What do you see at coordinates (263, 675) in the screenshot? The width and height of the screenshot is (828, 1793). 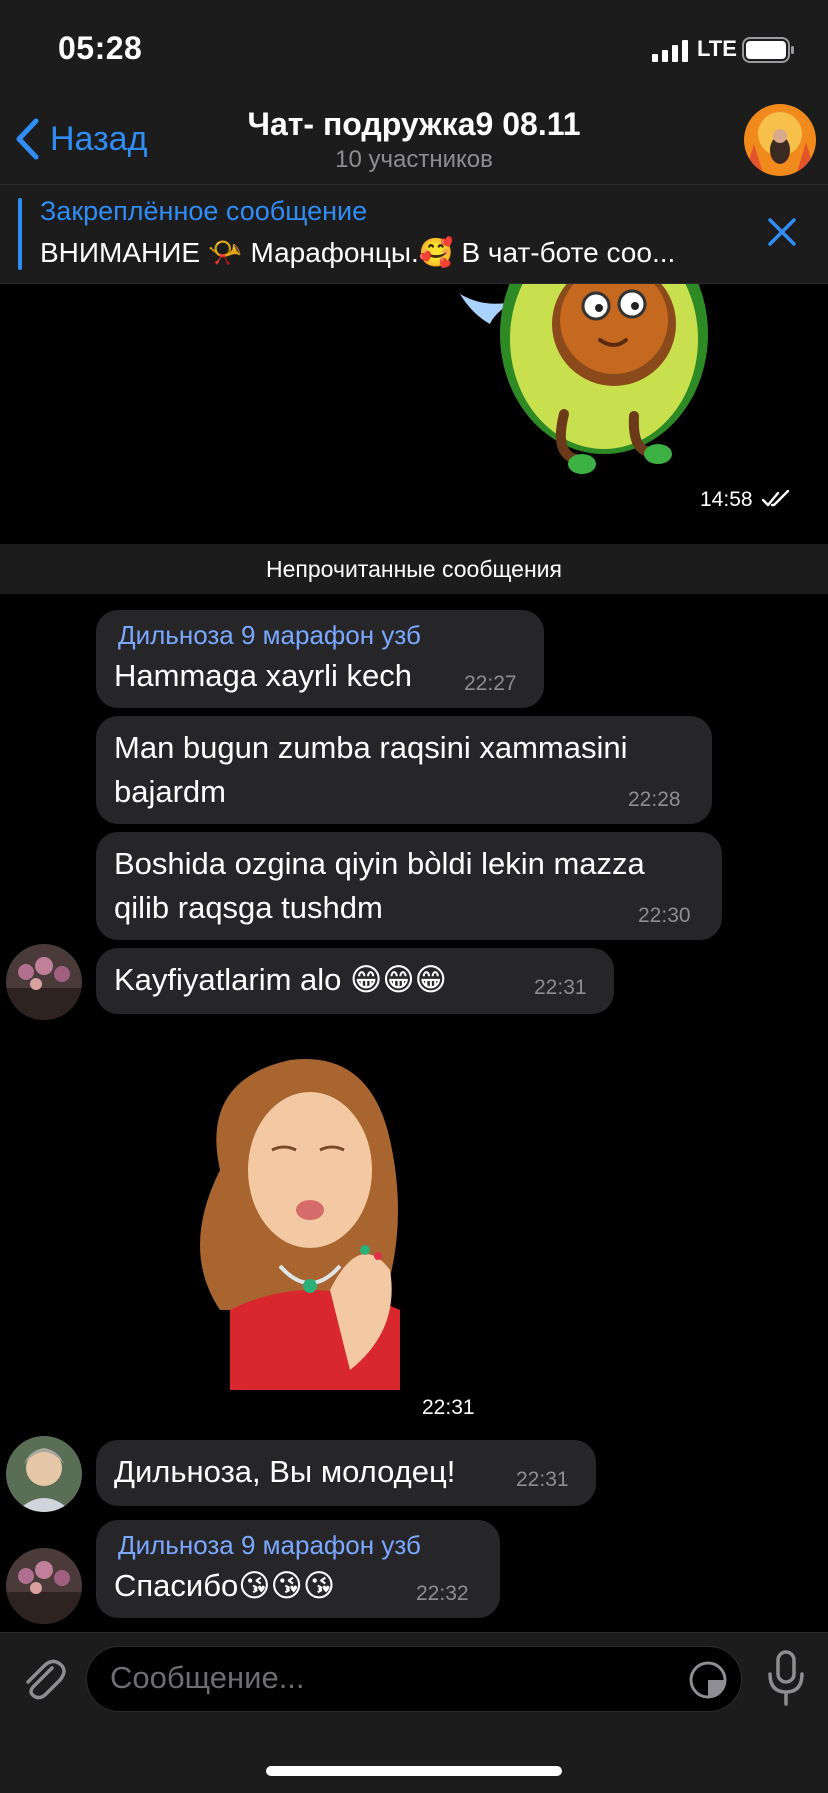 I see `message-text: Hammaga xayrli kech` at bounding box center [263, 675].